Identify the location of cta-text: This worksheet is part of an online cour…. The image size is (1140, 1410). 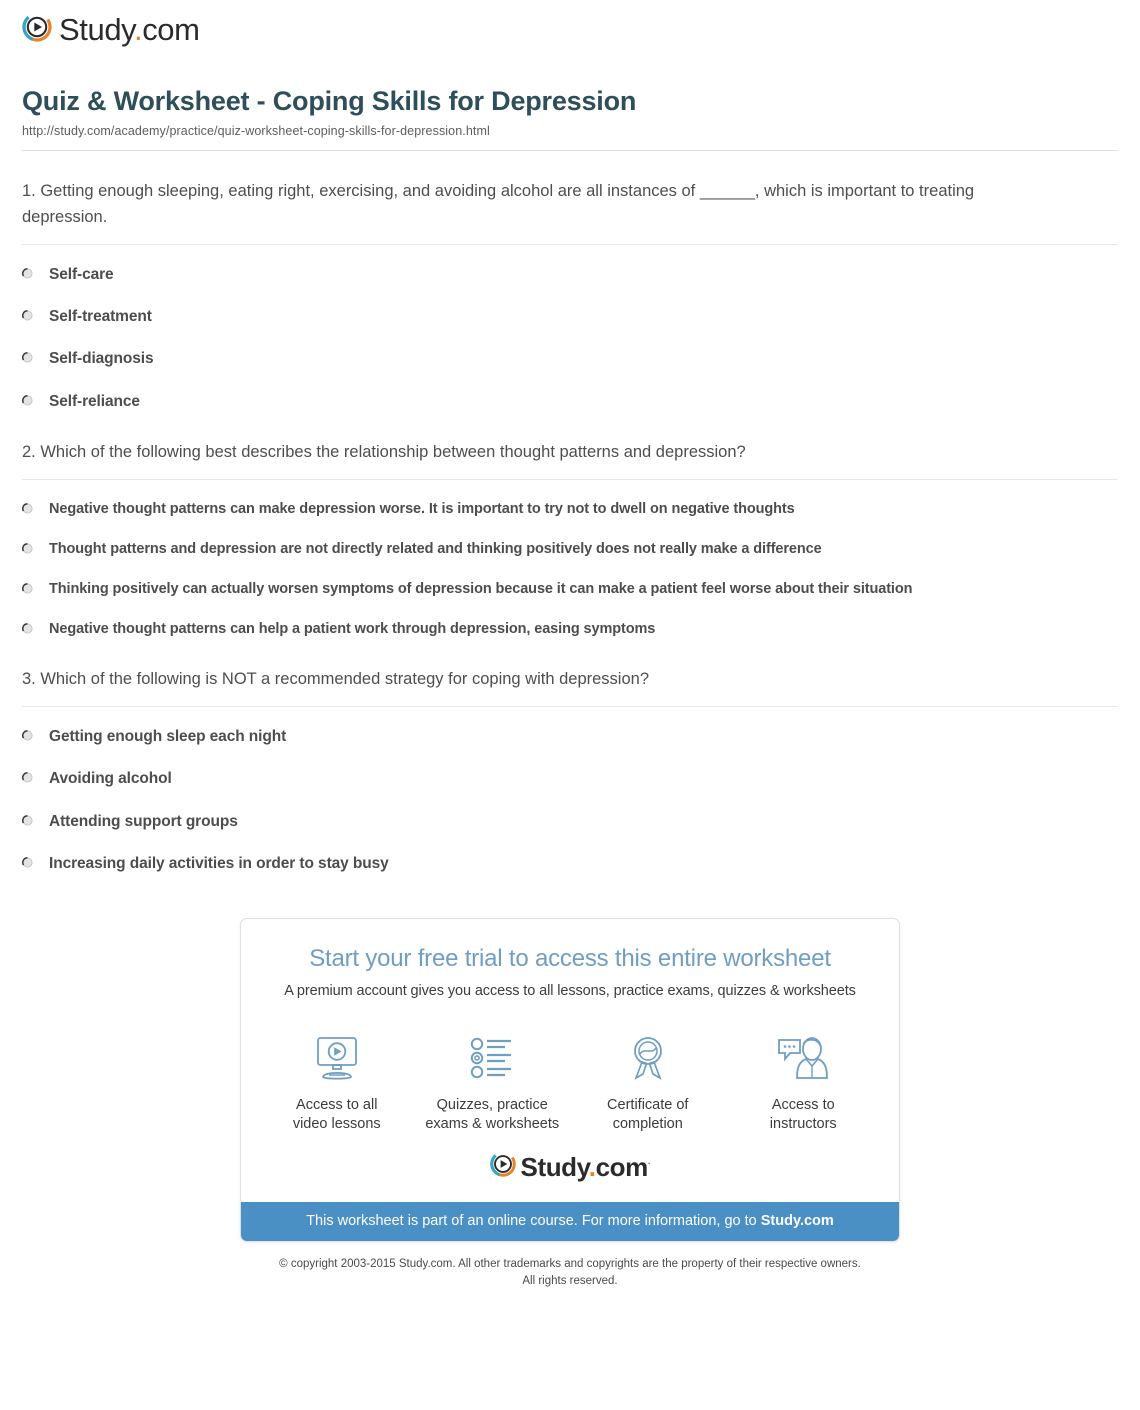
(533, 1221).